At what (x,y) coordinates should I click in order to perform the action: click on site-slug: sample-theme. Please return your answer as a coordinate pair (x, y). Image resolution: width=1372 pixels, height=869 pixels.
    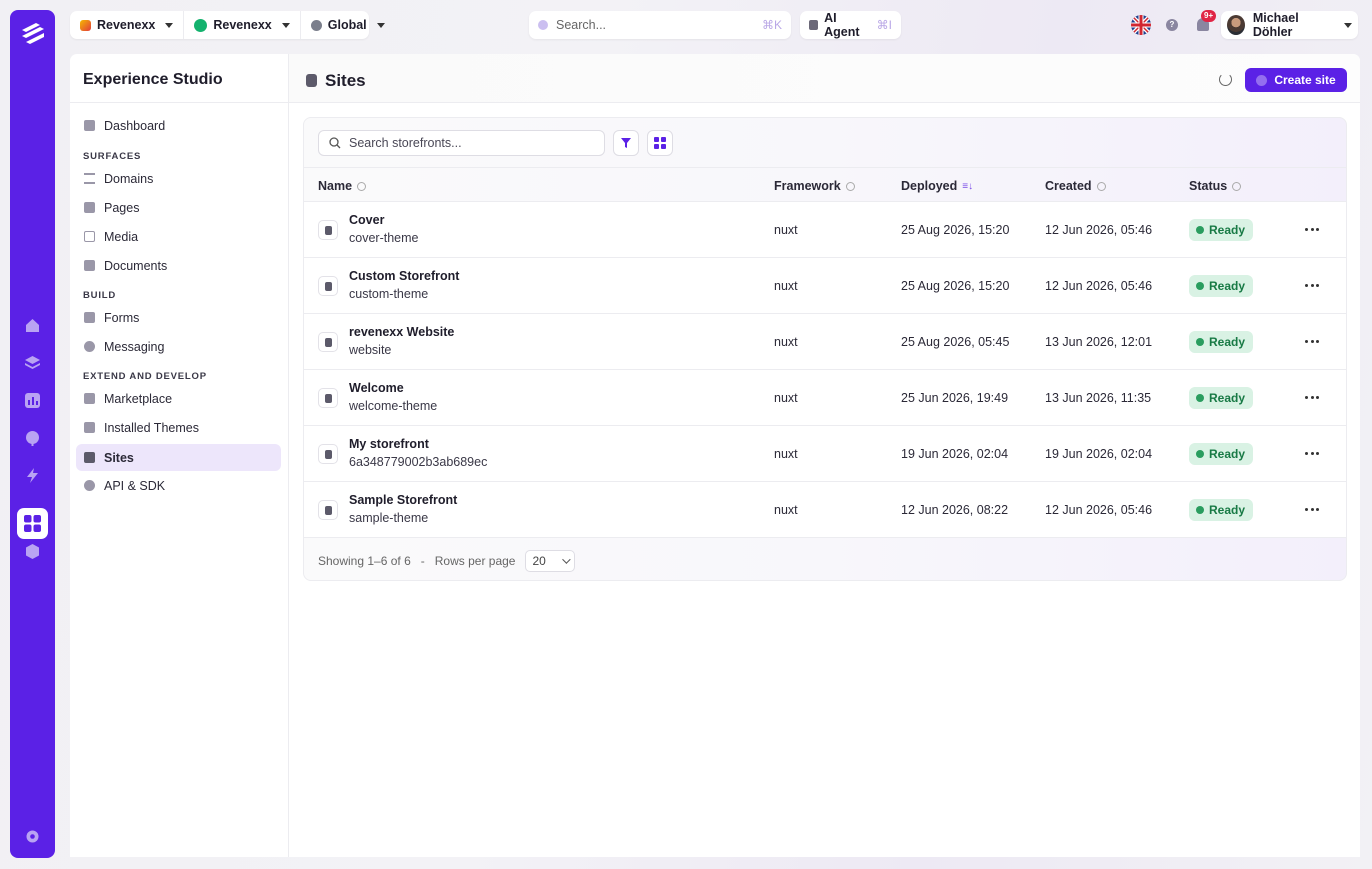
    Looking at the image, I should click on (389, 518).